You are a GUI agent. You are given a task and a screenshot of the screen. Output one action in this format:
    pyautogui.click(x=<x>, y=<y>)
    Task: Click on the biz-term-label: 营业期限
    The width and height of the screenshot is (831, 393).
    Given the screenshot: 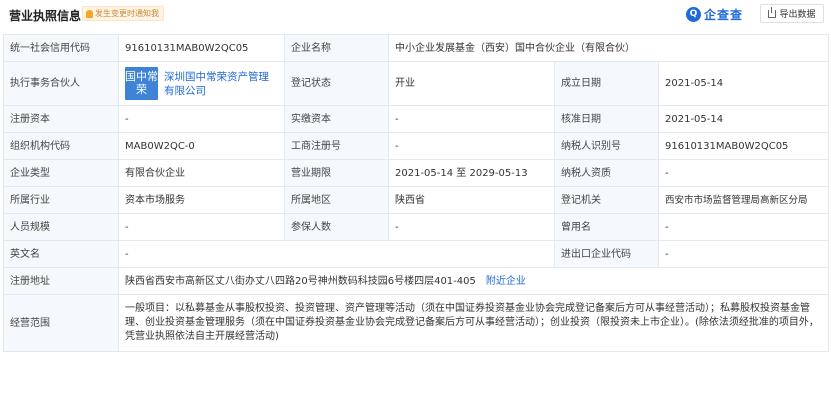 What is the action you would take?
    pyautogui.click(x=336, y=173)
    